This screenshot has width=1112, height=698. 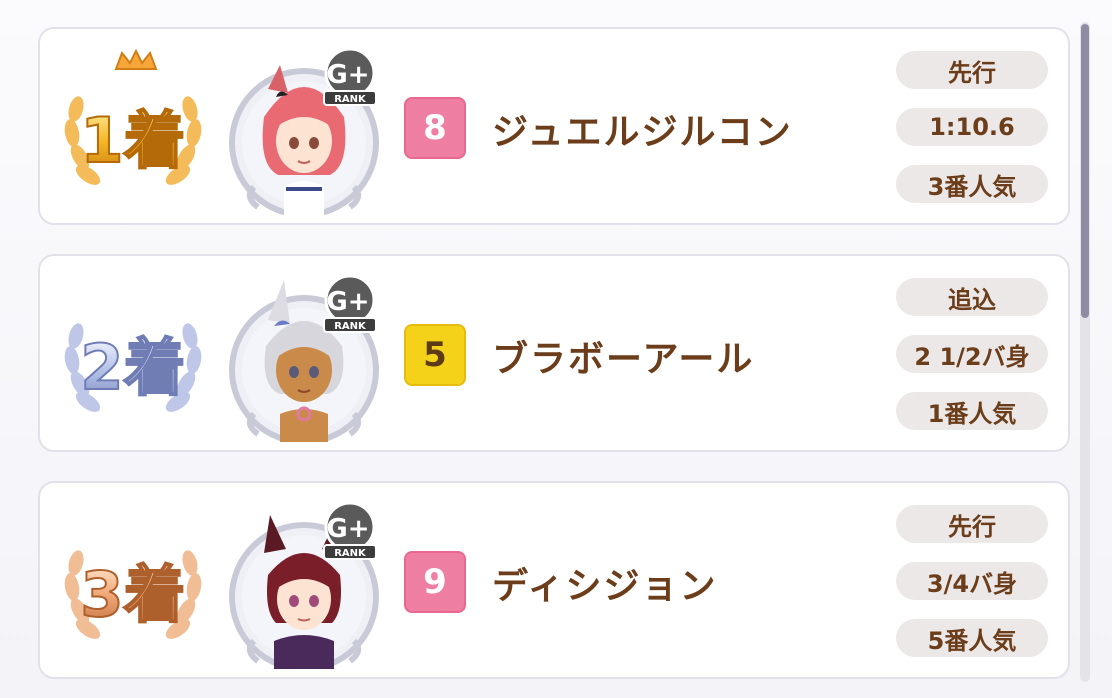 What do you see at coordinates (972, 581) in the screenshot?
I see `time-margin-pill: 3/4バ身` at bounding box center [972, 581].